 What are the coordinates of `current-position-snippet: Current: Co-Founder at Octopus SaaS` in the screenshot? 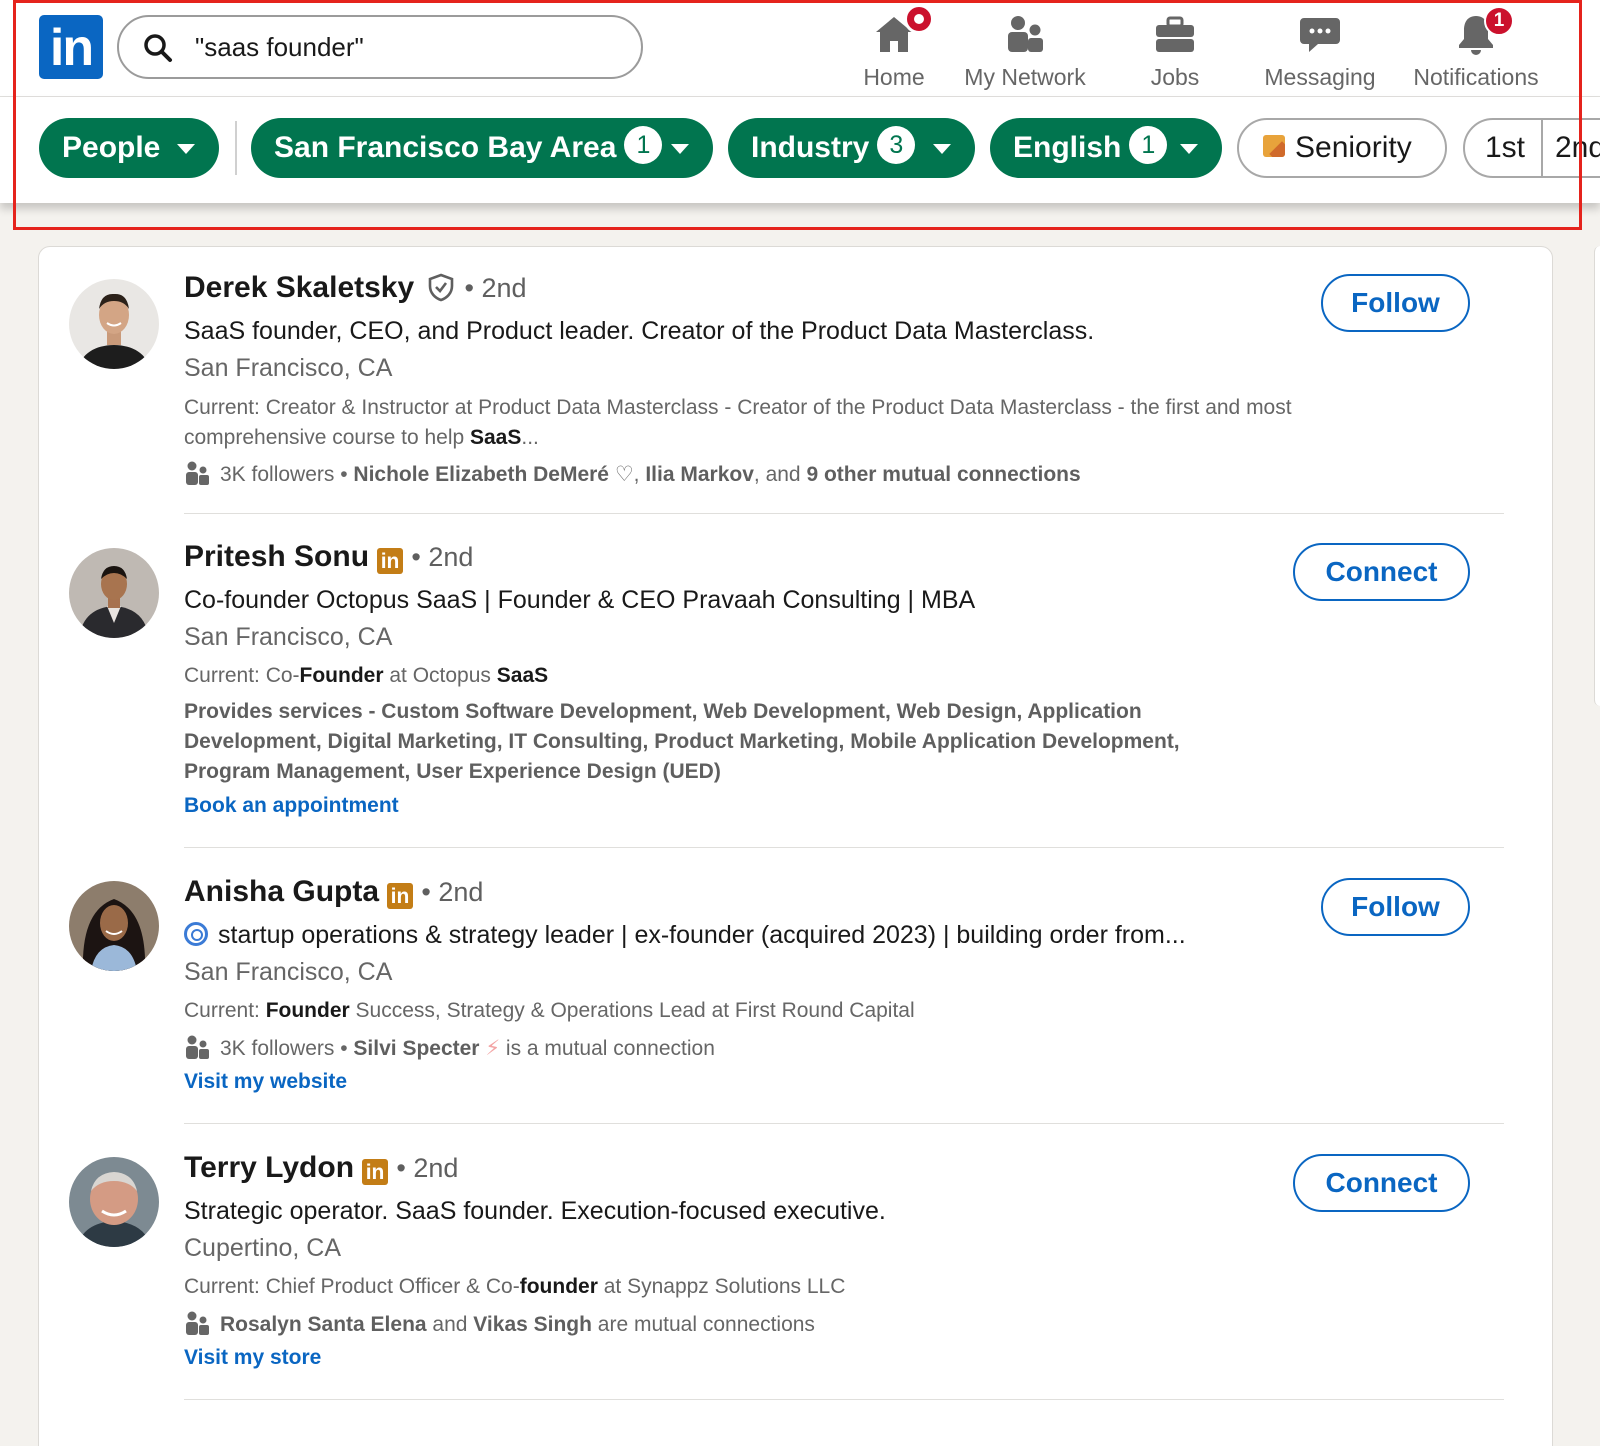 It's located at (744, 676).